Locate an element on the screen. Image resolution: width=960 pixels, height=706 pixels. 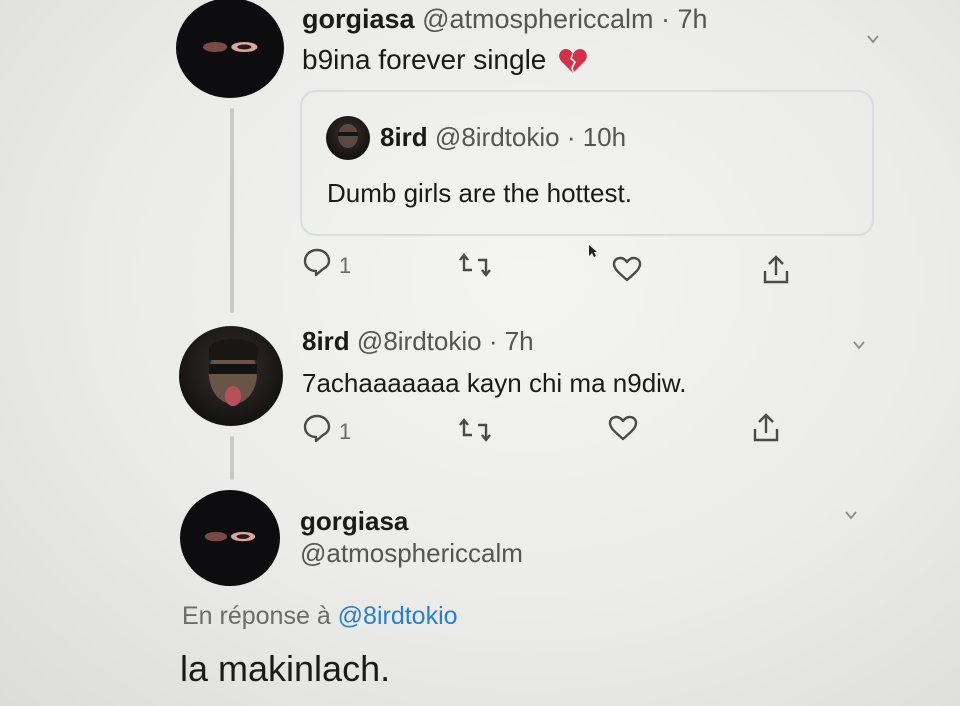
thread-line-middle is located at coordinates (232, 458).